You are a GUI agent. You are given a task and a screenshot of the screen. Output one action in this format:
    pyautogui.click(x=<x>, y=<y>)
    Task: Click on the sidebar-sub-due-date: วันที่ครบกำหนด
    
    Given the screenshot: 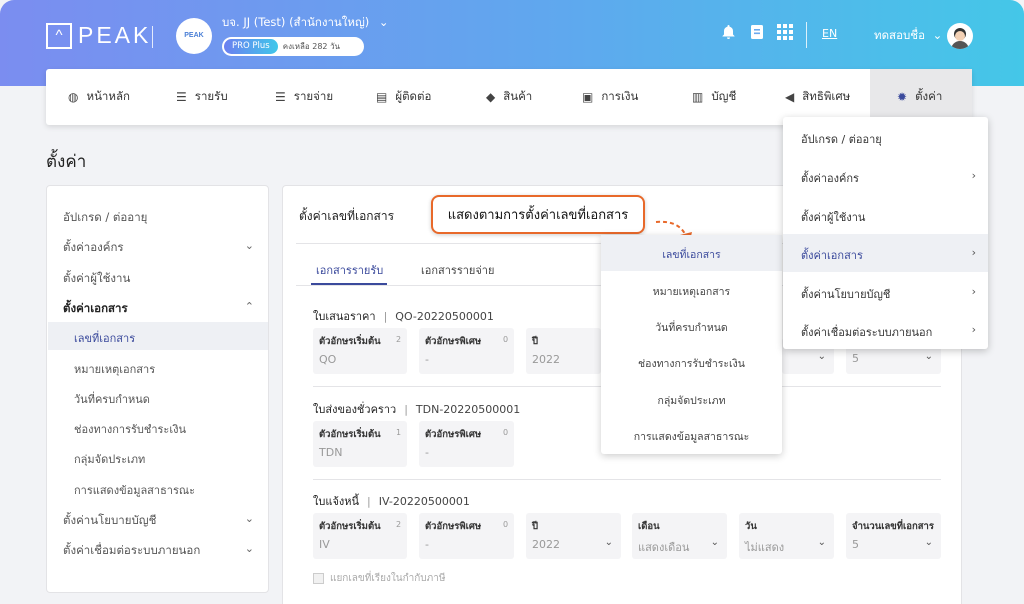 What is the action you would take?
    pyautogui.click(x=112, y=399)
    